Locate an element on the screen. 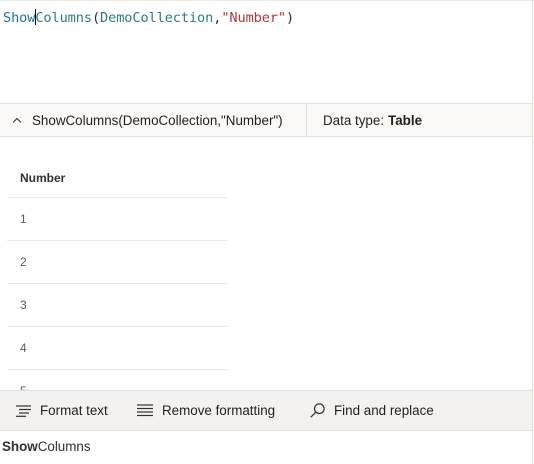 This screenshot has height=464, width=534. remove-formatting-icon is located at coordinates (145, 410).